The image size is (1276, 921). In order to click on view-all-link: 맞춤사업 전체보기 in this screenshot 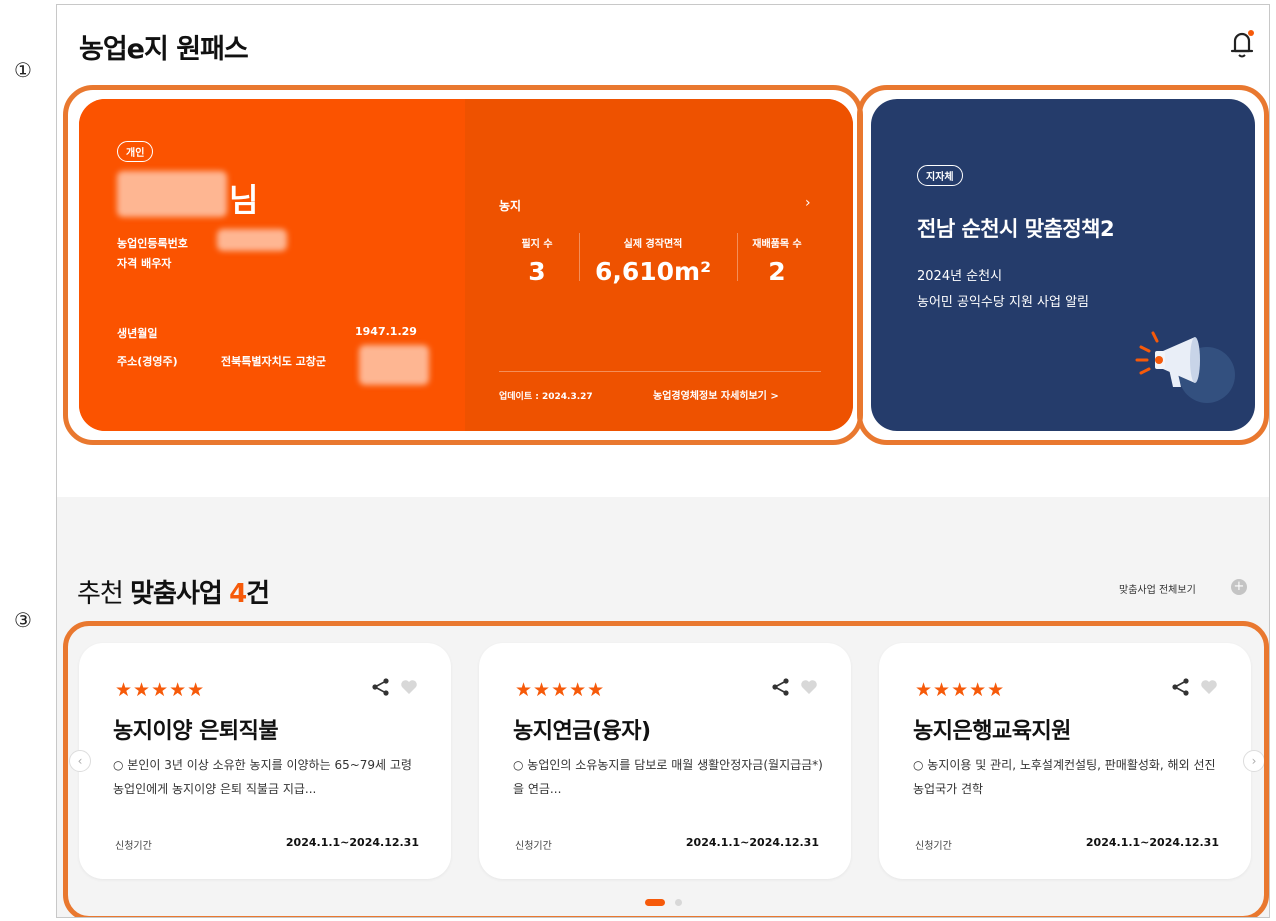, I will do `click(1157, 588)`.